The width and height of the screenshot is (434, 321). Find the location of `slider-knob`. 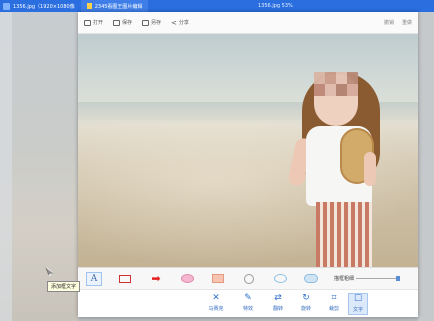

slider-knob is located at coordinates (398, 278).